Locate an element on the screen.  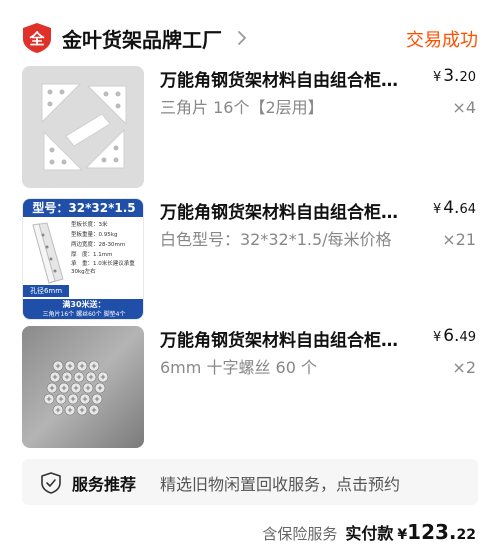
thumb-promo-banner: 满30米送： 三角片16个 螺丝60个 脚垫4个 is located at coordinates (83, 309).